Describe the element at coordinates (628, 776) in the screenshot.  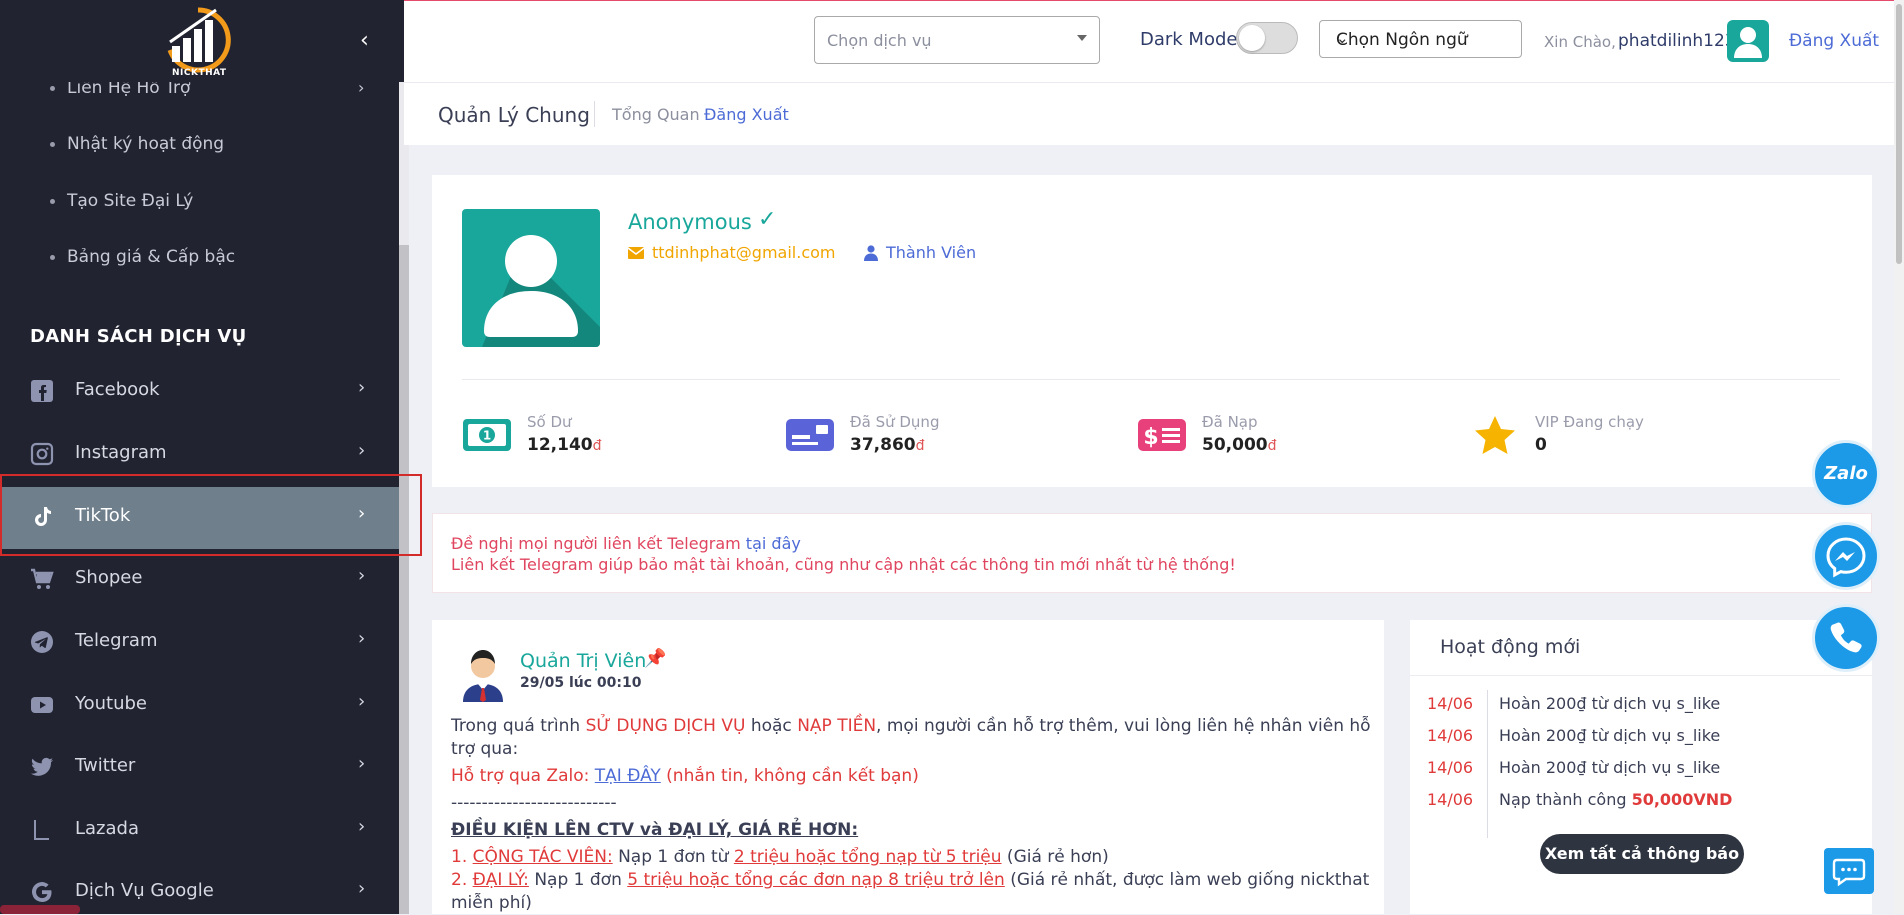
I see `zalo-support-link: TẠI ĐÂY` at that location.